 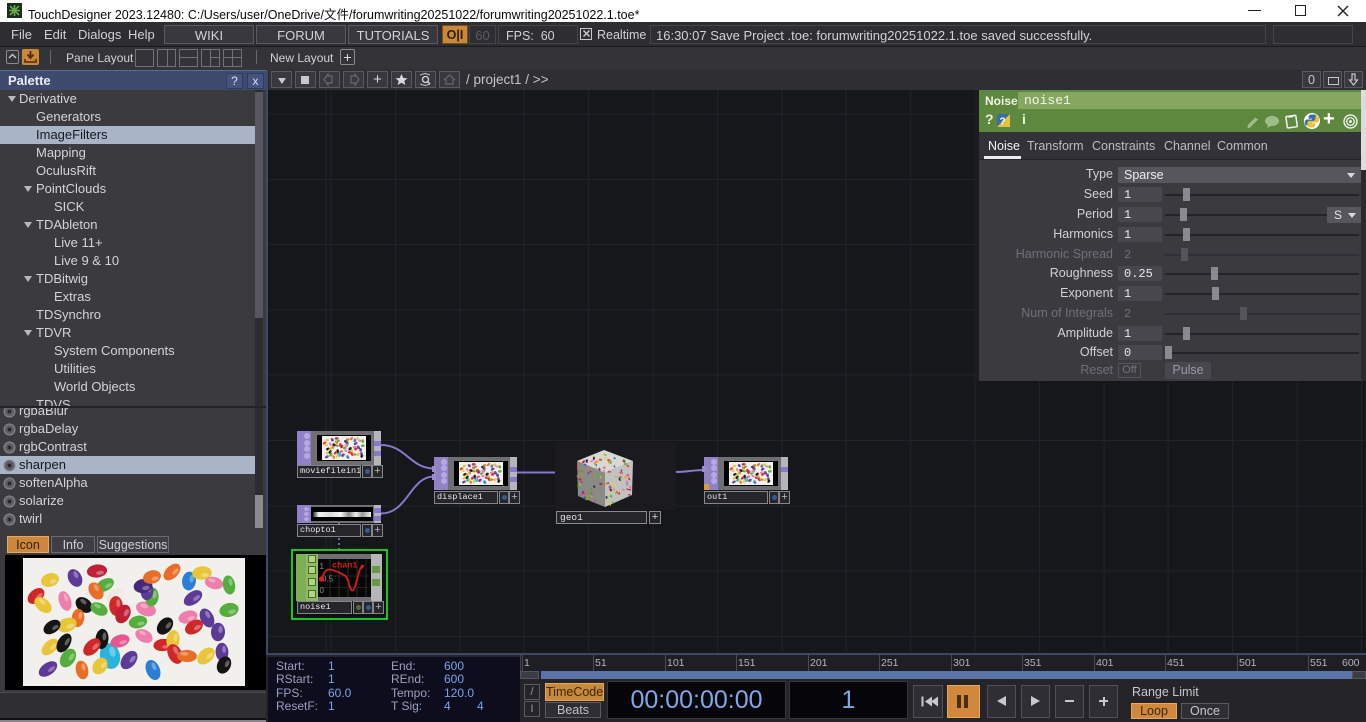 I want to click on svg-text: 0, so click(x=322, y=590).